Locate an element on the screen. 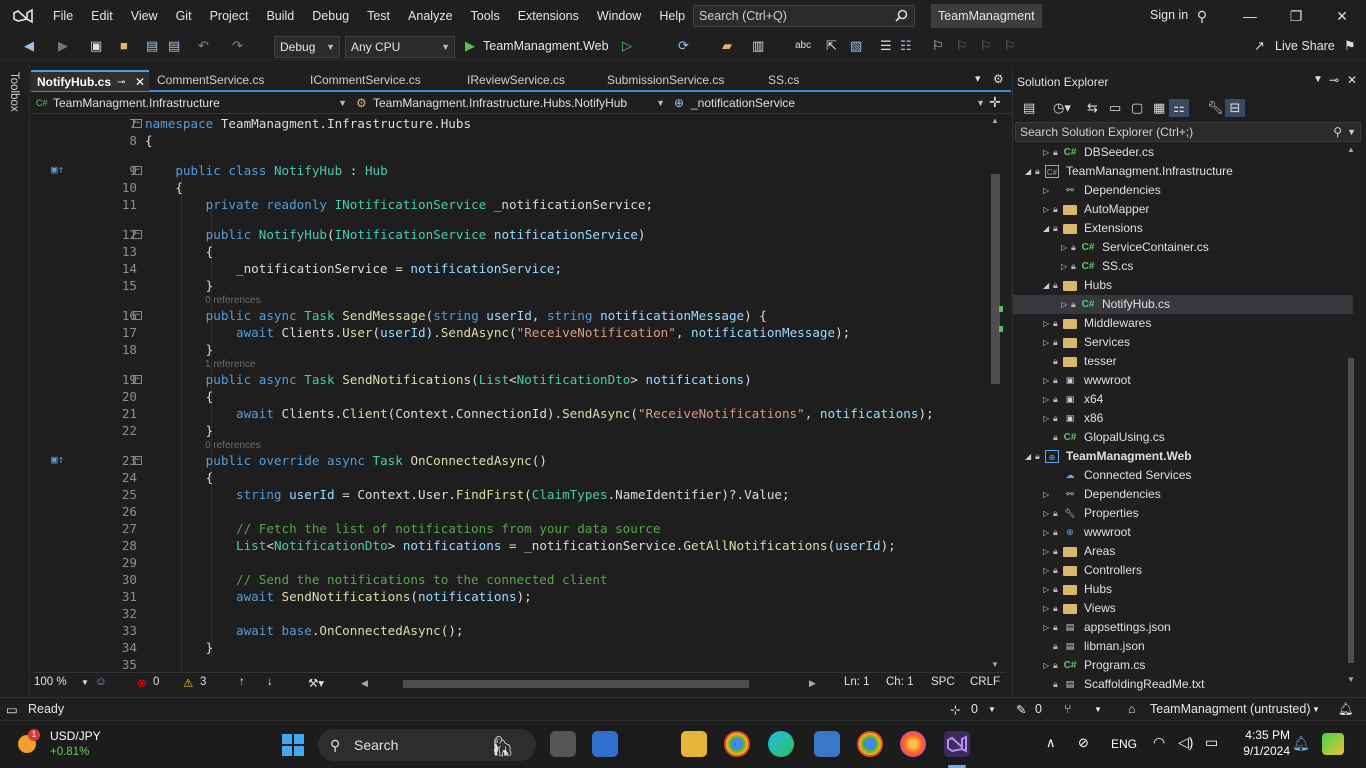  filter-icon: ⚏ is located at coordinates (1179, 108).